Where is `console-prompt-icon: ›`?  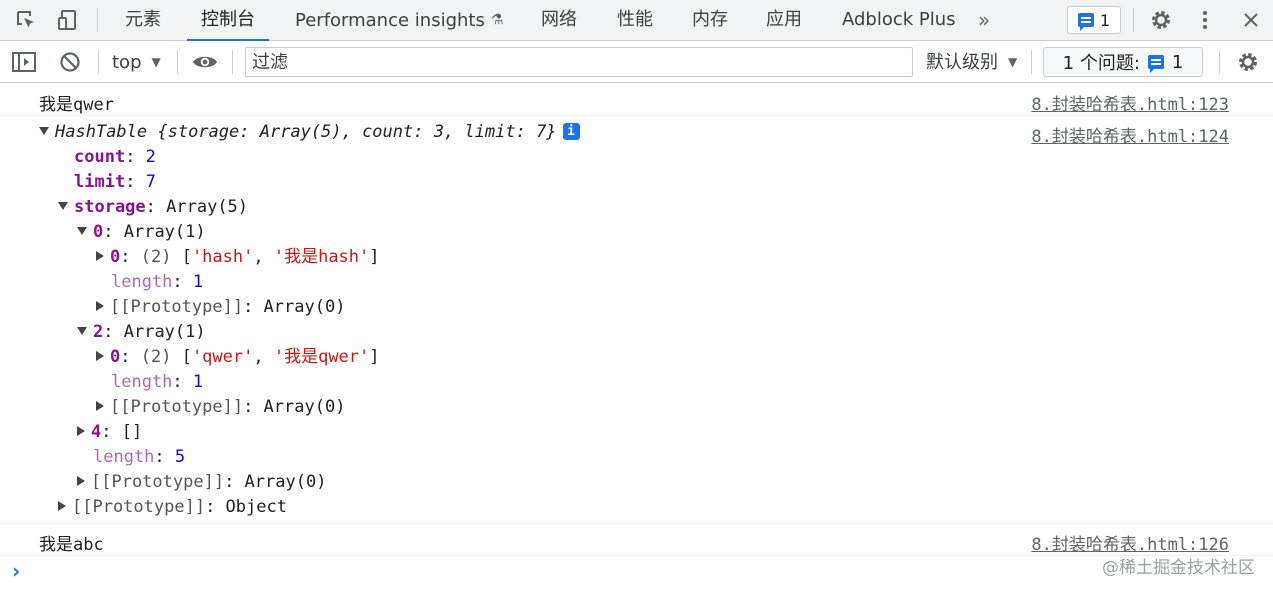 console-prompt-icon: › is located at coordinates (16, 571).